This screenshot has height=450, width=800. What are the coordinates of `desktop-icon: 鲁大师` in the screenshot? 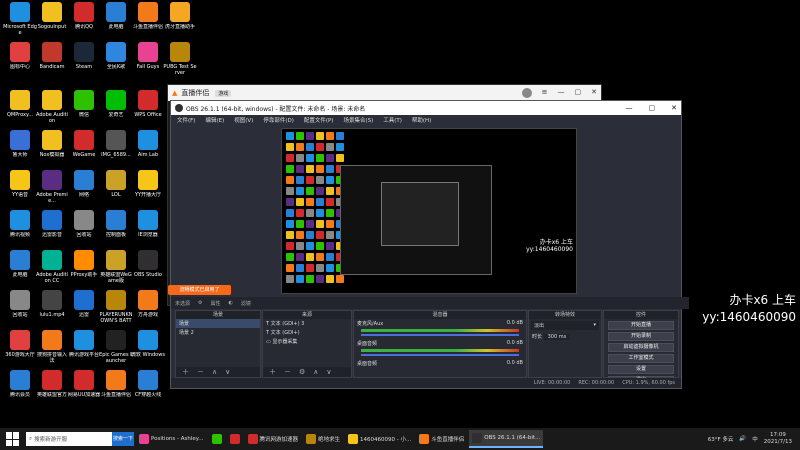 It's located at (20, 144).